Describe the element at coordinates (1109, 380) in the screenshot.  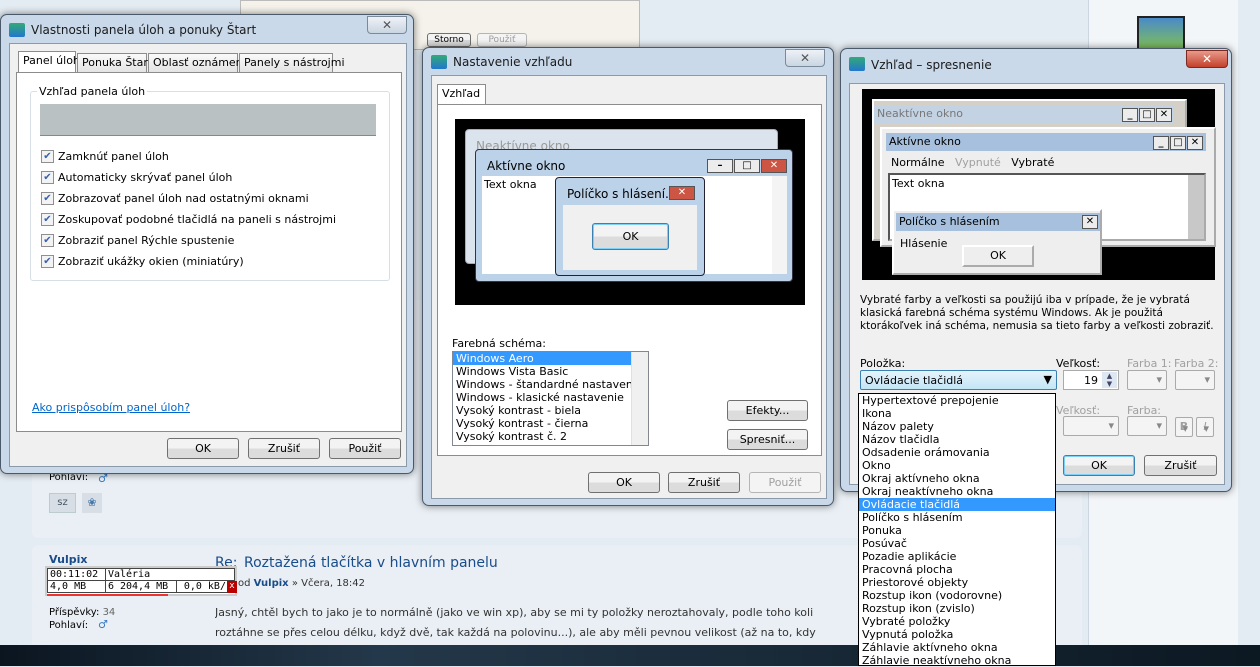
I see `spin-arrows-icon: ▲ ▼` at that location.